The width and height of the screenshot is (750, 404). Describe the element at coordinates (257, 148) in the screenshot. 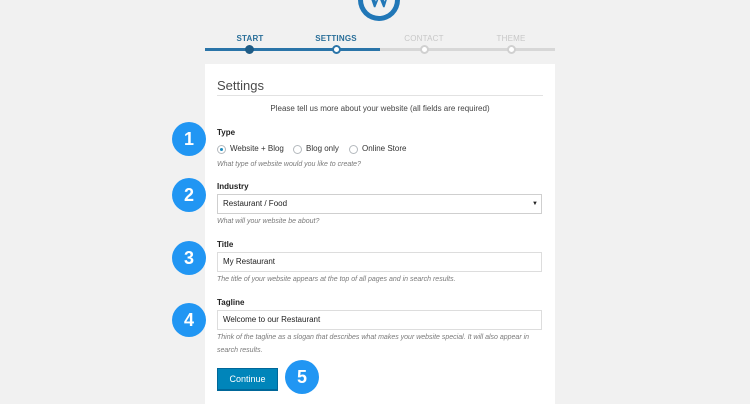

I see `radio-label: Website + Blog` at that location.